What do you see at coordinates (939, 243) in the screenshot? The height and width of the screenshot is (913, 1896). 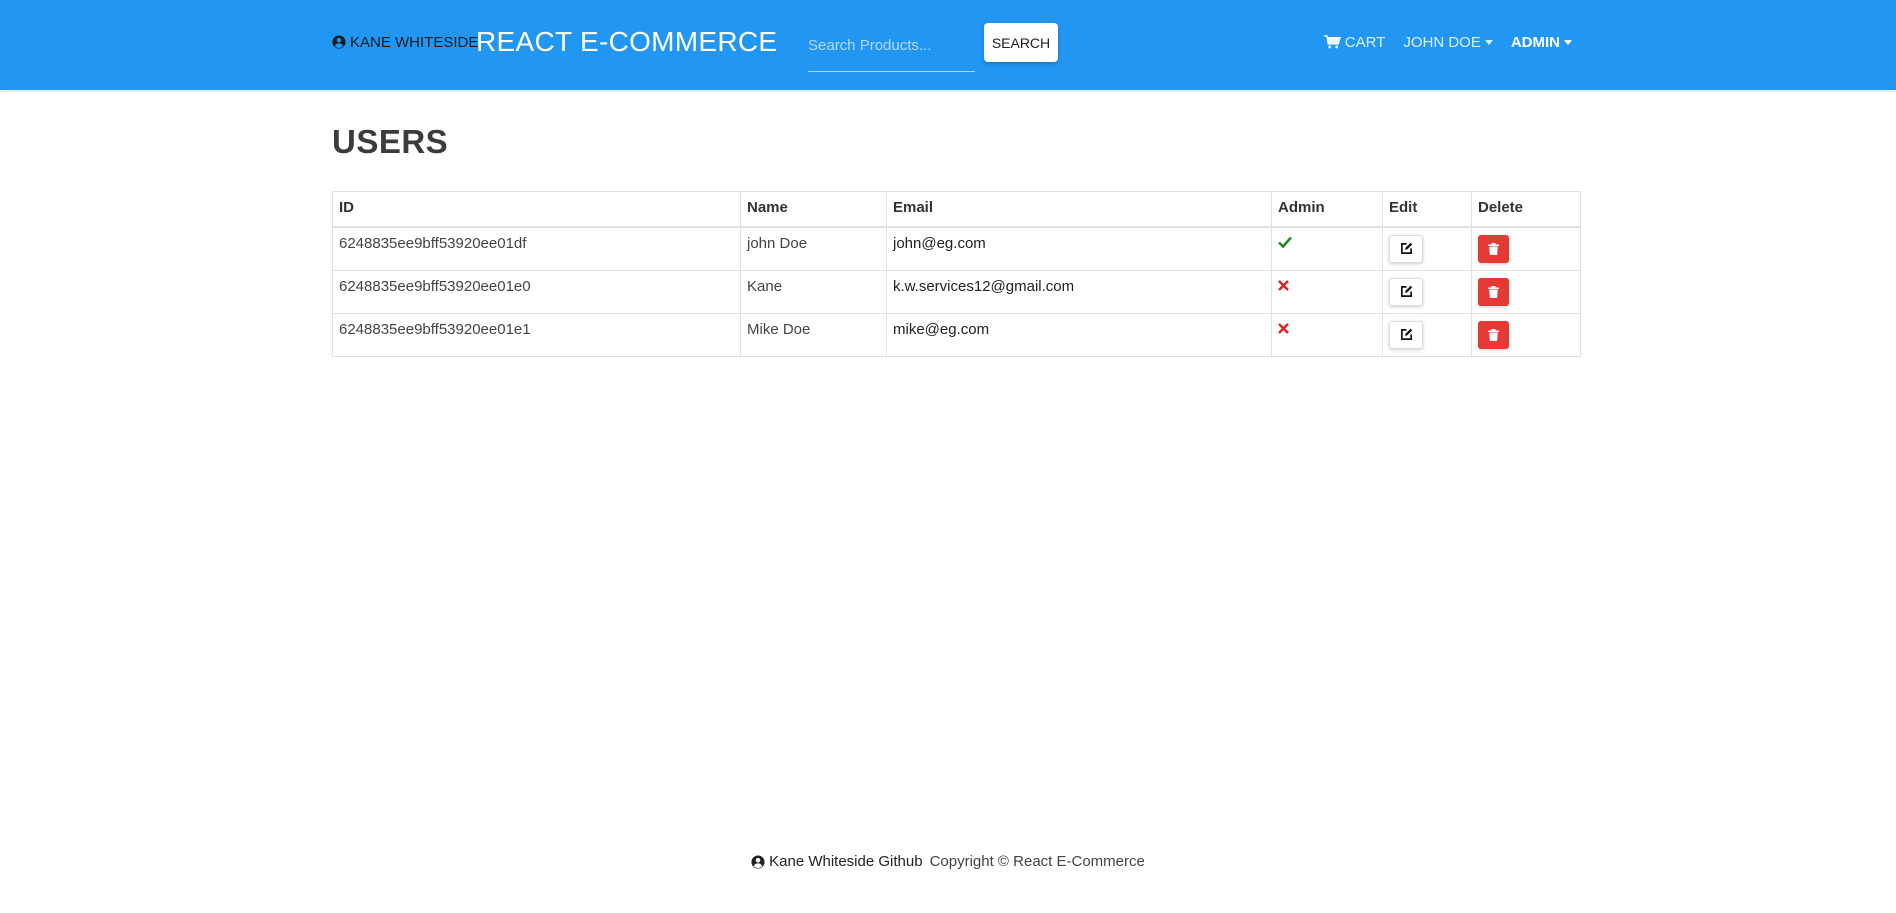 I see `email-link: john@eg.com` at bounding box center [939, 243].